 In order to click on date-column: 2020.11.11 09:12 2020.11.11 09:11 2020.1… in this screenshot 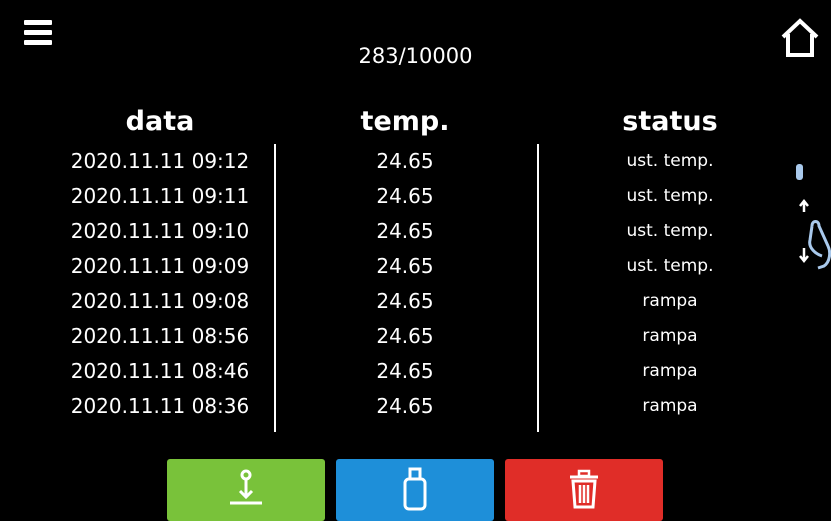, I will do `click(160, 286)`.